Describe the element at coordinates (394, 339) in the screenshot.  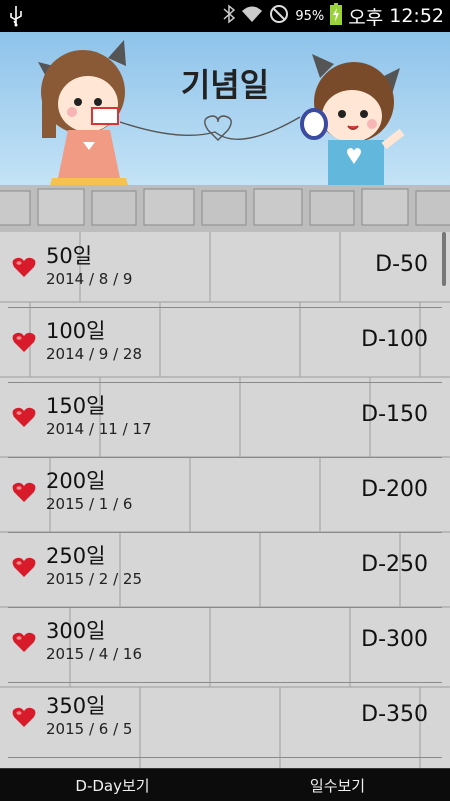
I see `dday-value: D-100` at that location.